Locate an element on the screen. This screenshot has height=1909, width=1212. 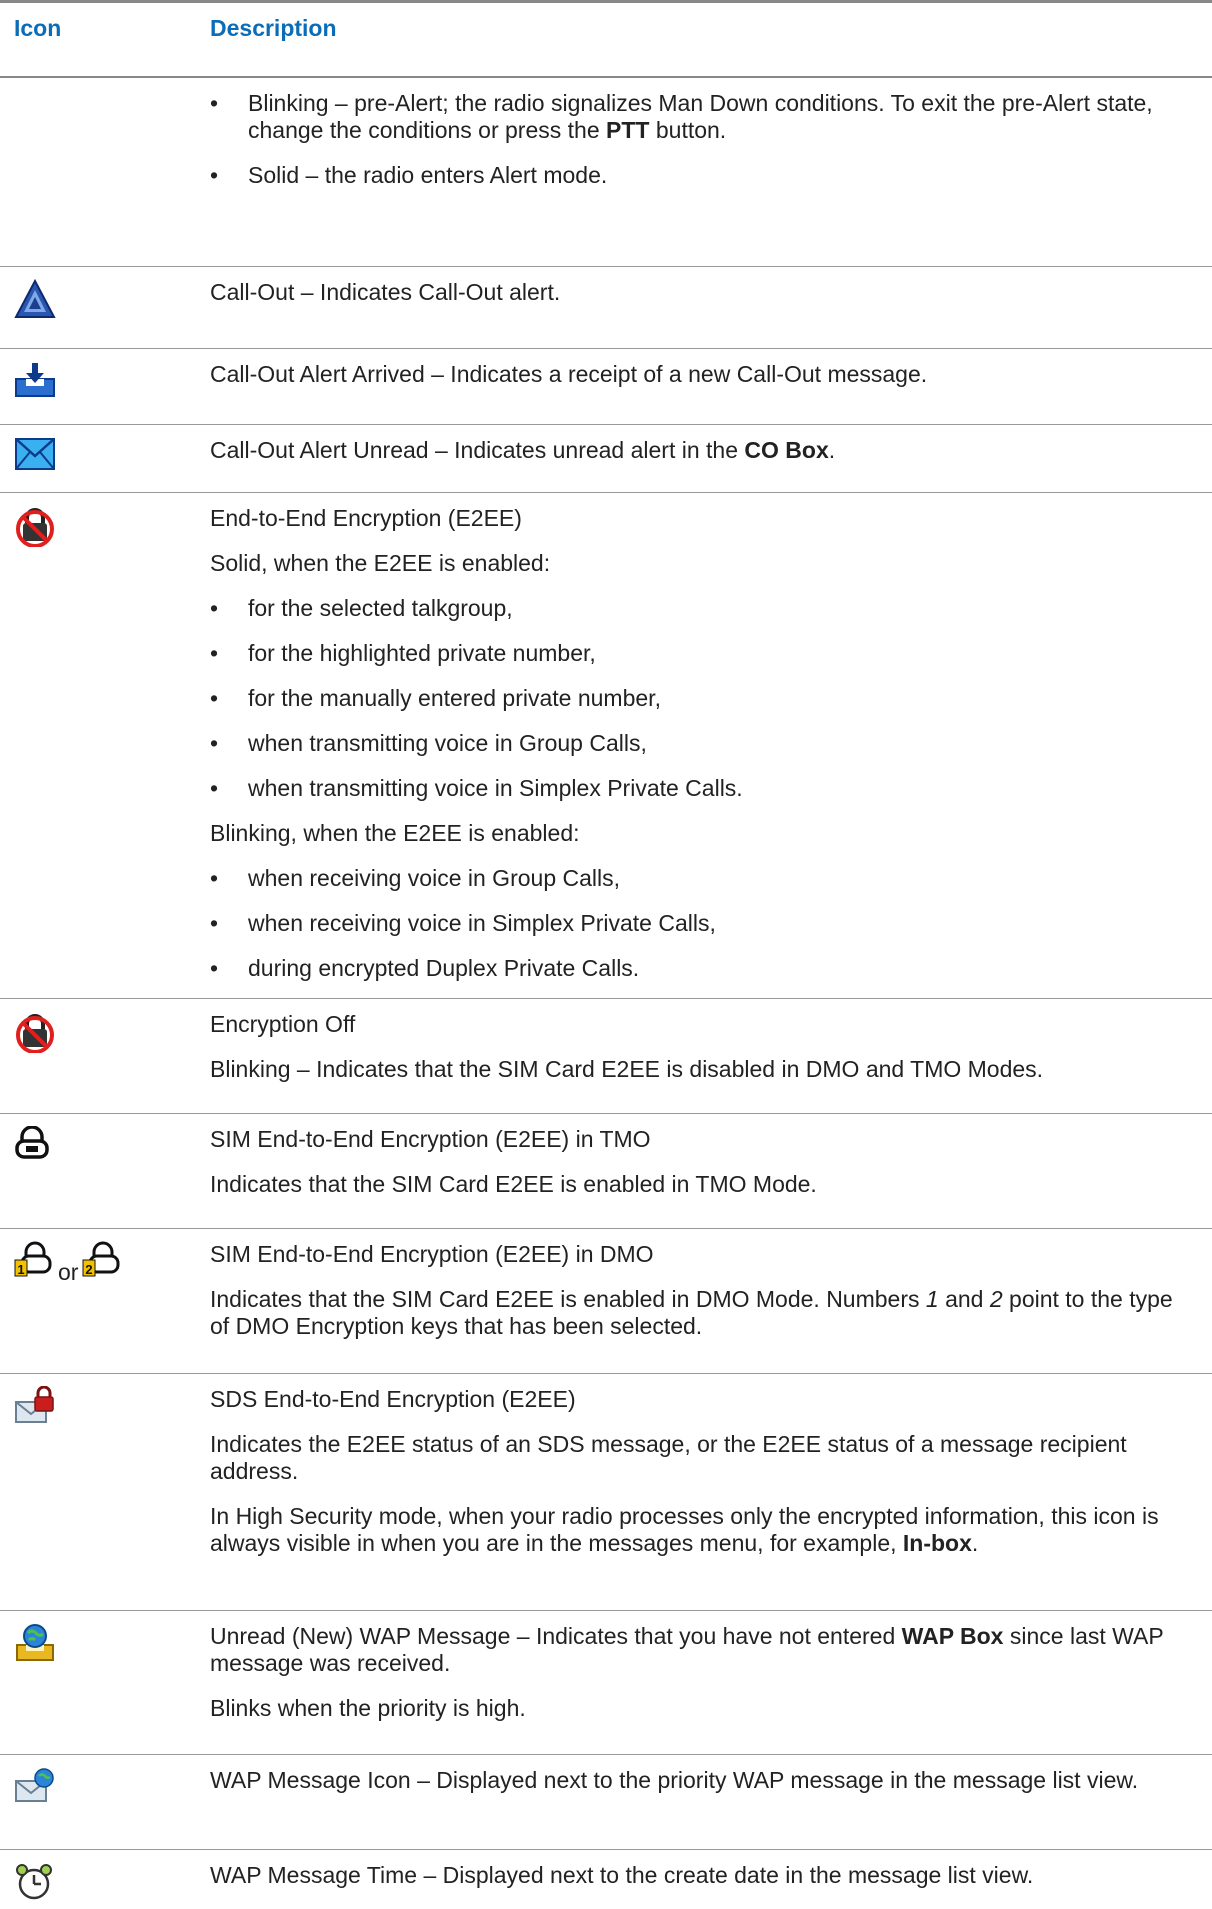
e2ee-crossed-lock-icon is located at coordinates (35, 526).